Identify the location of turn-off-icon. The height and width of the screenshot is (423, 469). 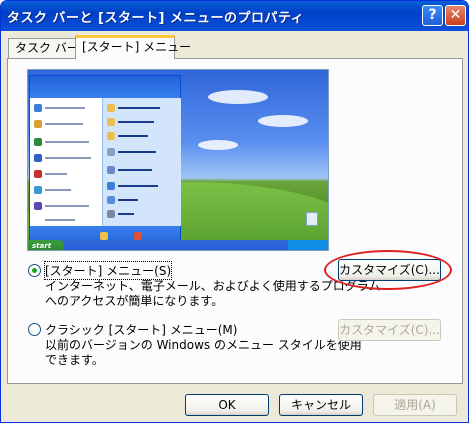
(138, 236).